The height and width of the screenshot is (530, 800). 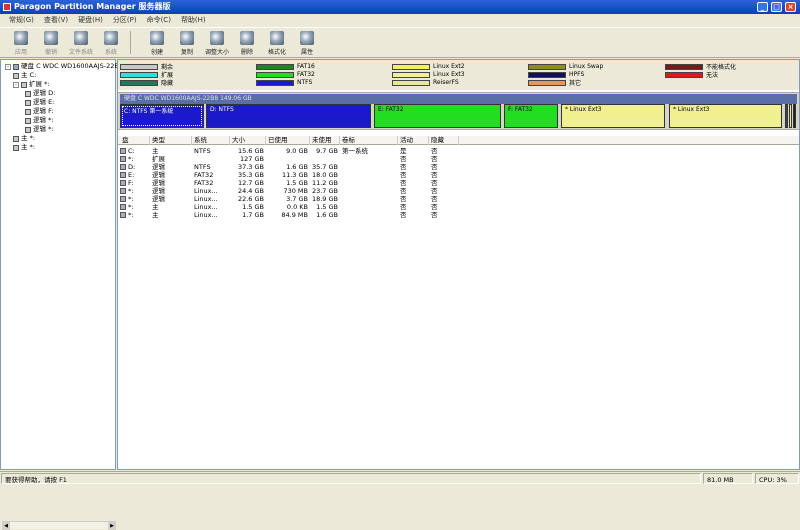 I want to click on format-icon, so click(x=277, y=38).